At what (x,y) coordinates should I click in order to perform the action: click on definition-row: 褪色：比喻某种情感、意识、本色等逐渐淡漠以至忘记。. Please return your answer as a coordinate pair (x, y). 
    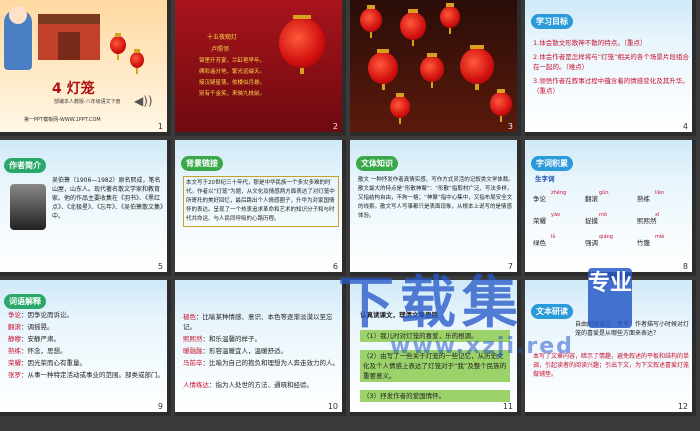
    Looking at the image, I should click on (258, 322).